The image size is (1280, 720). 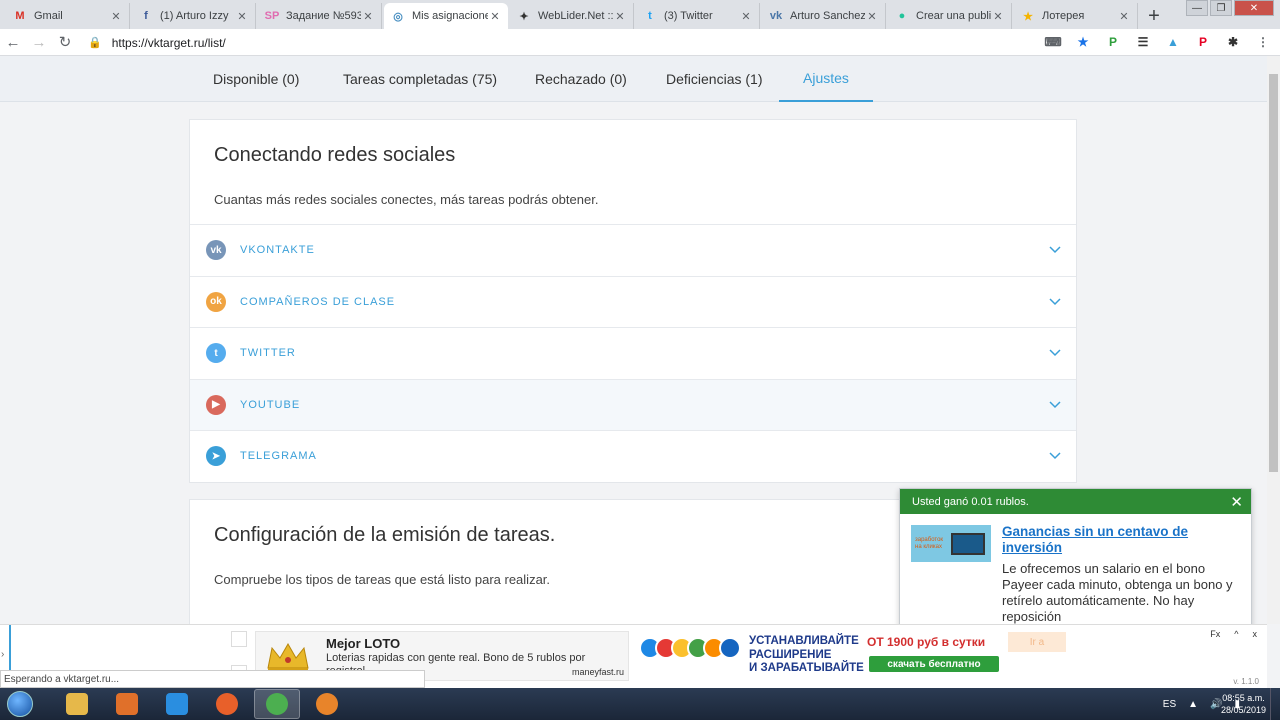 I want to click on back-button: ←, so click(x=13, y=42).